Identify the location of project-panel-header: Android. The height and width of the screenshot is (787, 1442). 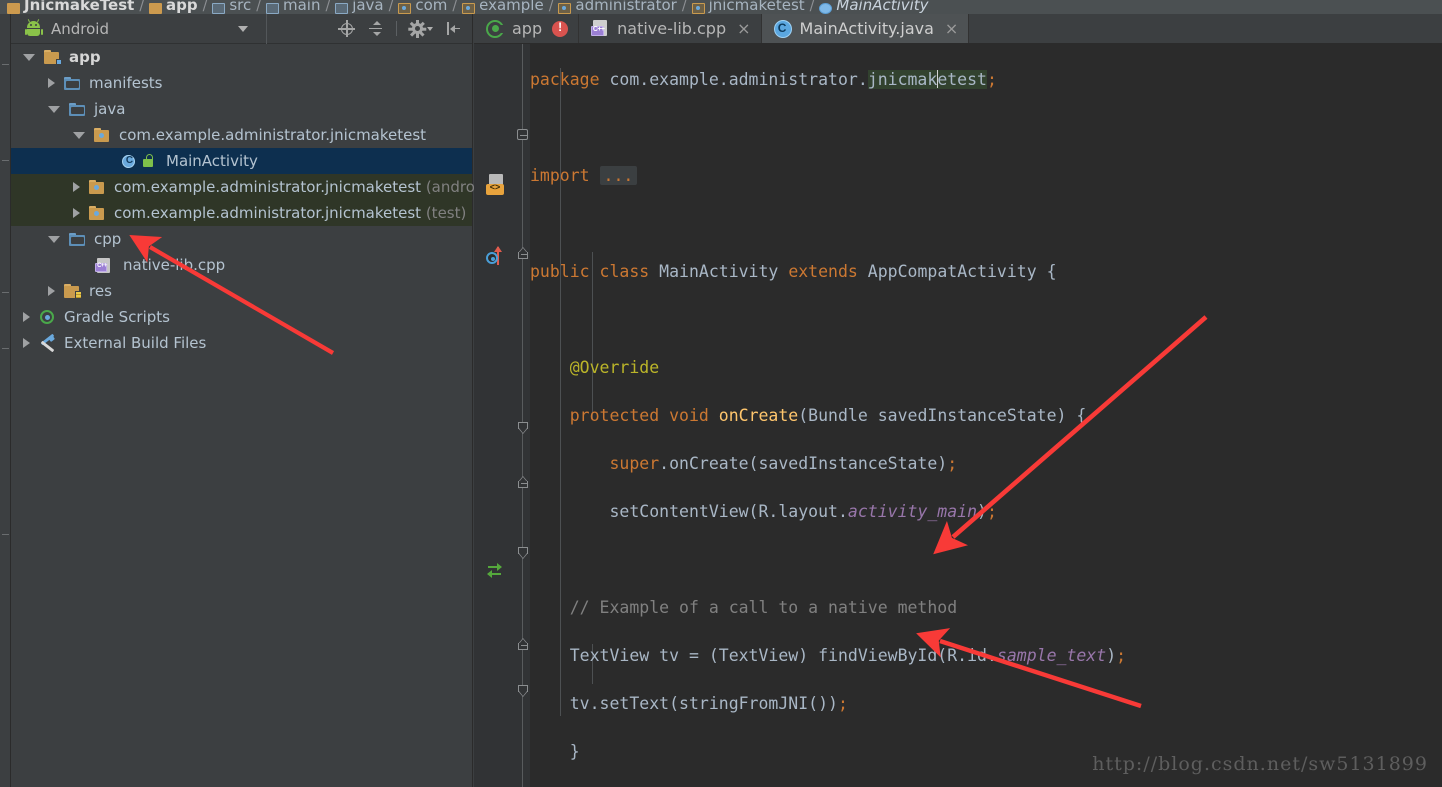
(241, 28).